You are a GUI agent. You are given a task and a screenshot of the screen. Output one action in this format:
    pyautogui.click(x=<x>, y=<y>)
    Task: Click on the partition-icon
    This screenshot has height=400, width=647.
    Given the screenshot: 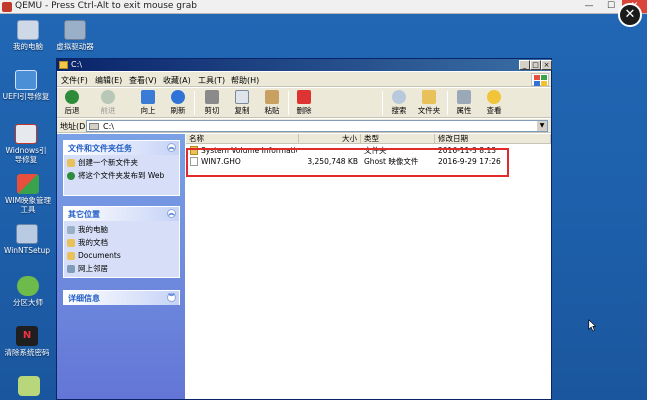 What is the action you would take?
    pyautogui.click(x=28, y=286)
    